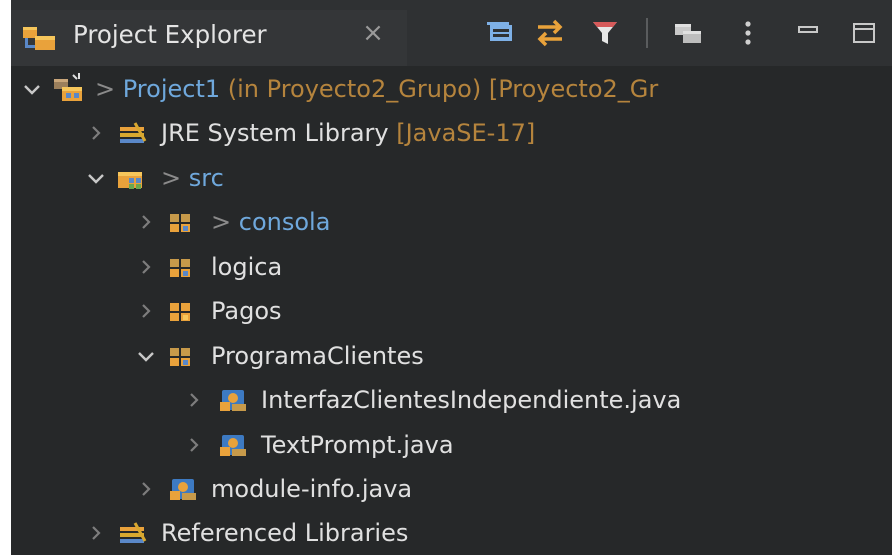 The height and width of the screenshot is (555, 892). I want to click on consola-label: consola, so click(284, 222).